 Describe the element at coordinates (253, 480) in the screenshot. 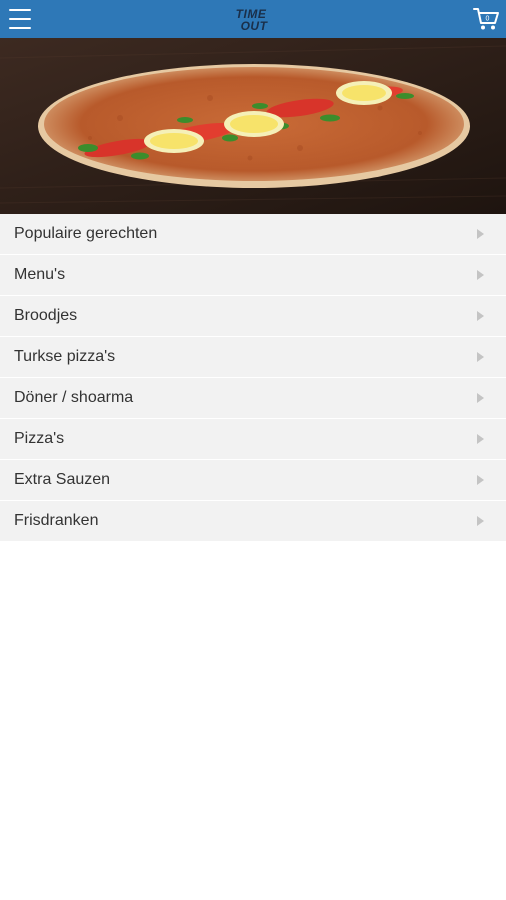

I see `category-item: Extra Sauzen` at that location.